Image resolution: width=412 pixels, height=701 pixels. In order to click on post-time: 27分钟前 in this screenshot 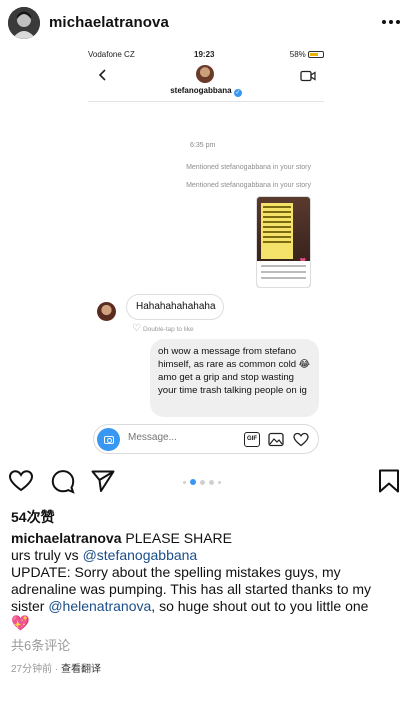, I will do `click(32, 669)`.